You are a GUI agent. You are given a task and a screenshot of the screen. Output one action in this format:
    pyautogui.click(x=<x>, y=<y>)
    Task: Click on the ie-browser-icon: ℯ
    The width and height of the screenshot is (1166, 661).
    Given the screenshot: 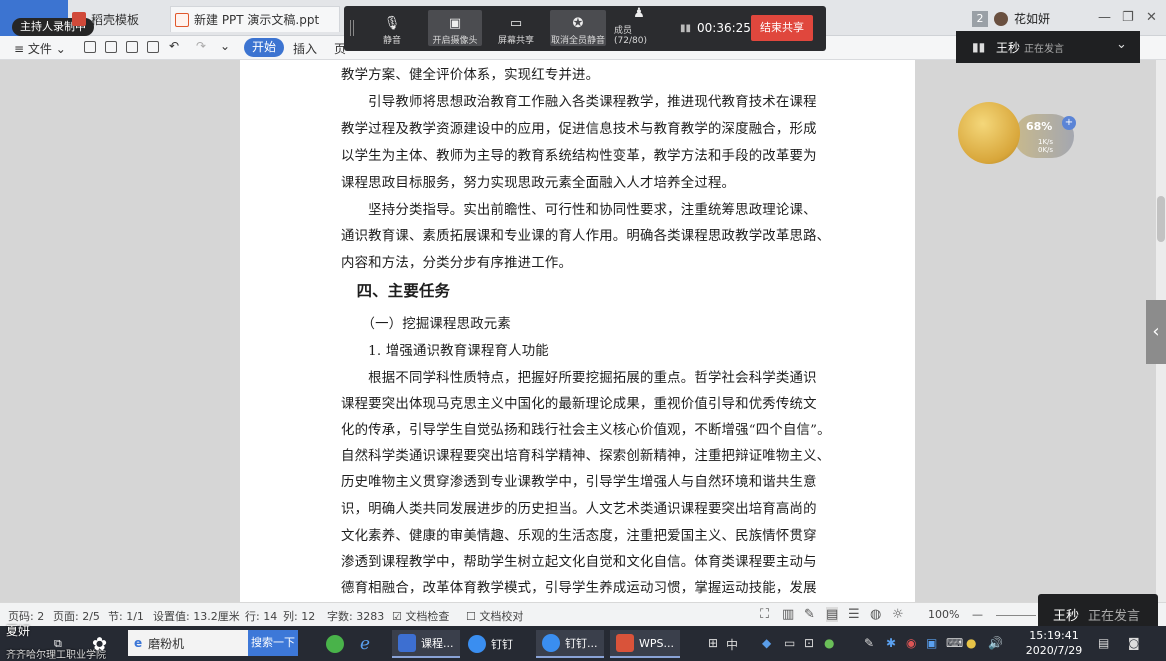 What is the action you would take?
    pyautogui.click(x=365, y=644)
    